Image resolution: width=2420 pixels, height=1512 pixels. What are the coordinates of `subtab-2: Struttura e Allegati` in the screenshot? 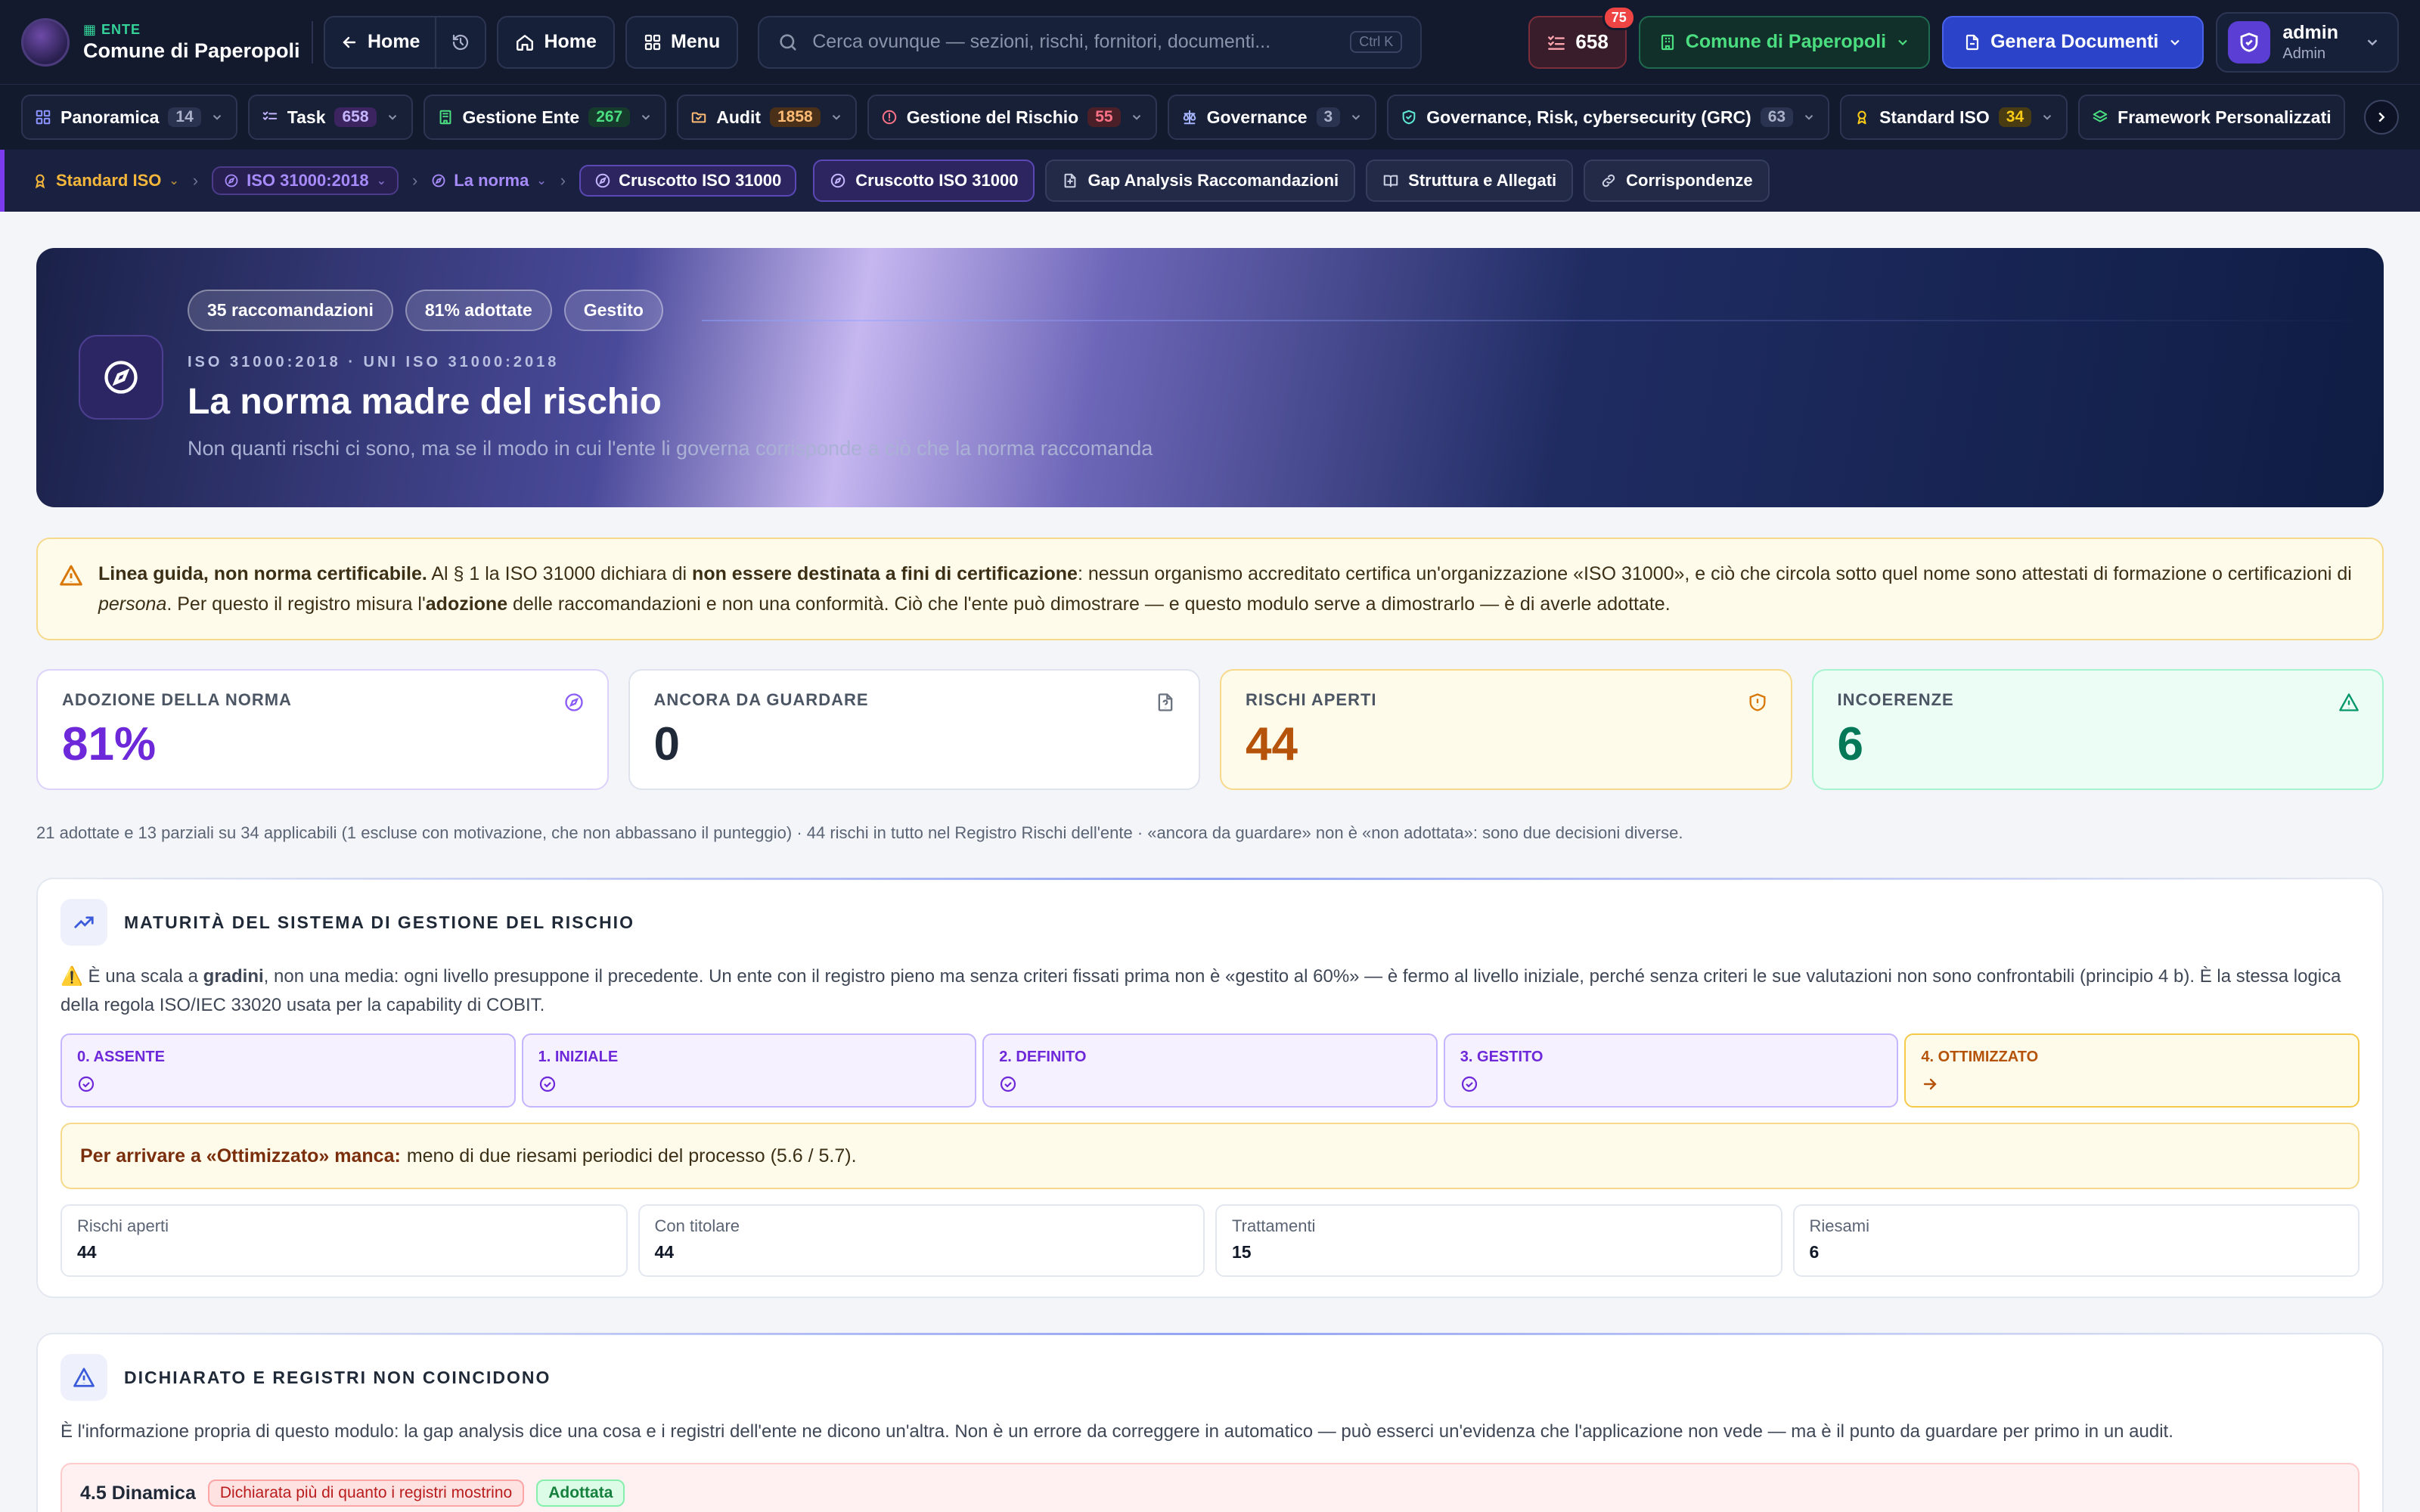 It's located at (1470, 181).